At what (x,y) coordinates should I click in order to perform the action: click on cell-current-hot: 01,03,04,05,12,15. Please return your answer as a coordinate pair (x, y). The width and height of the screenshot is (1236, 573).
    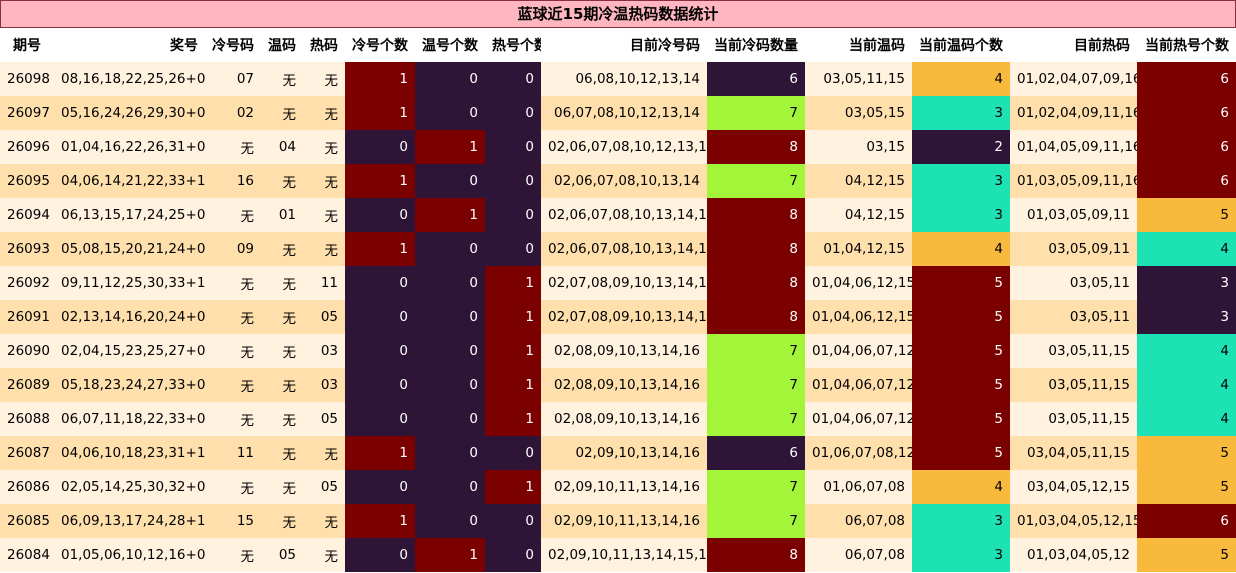
    Looking at the image, I should click on (1073, 521).